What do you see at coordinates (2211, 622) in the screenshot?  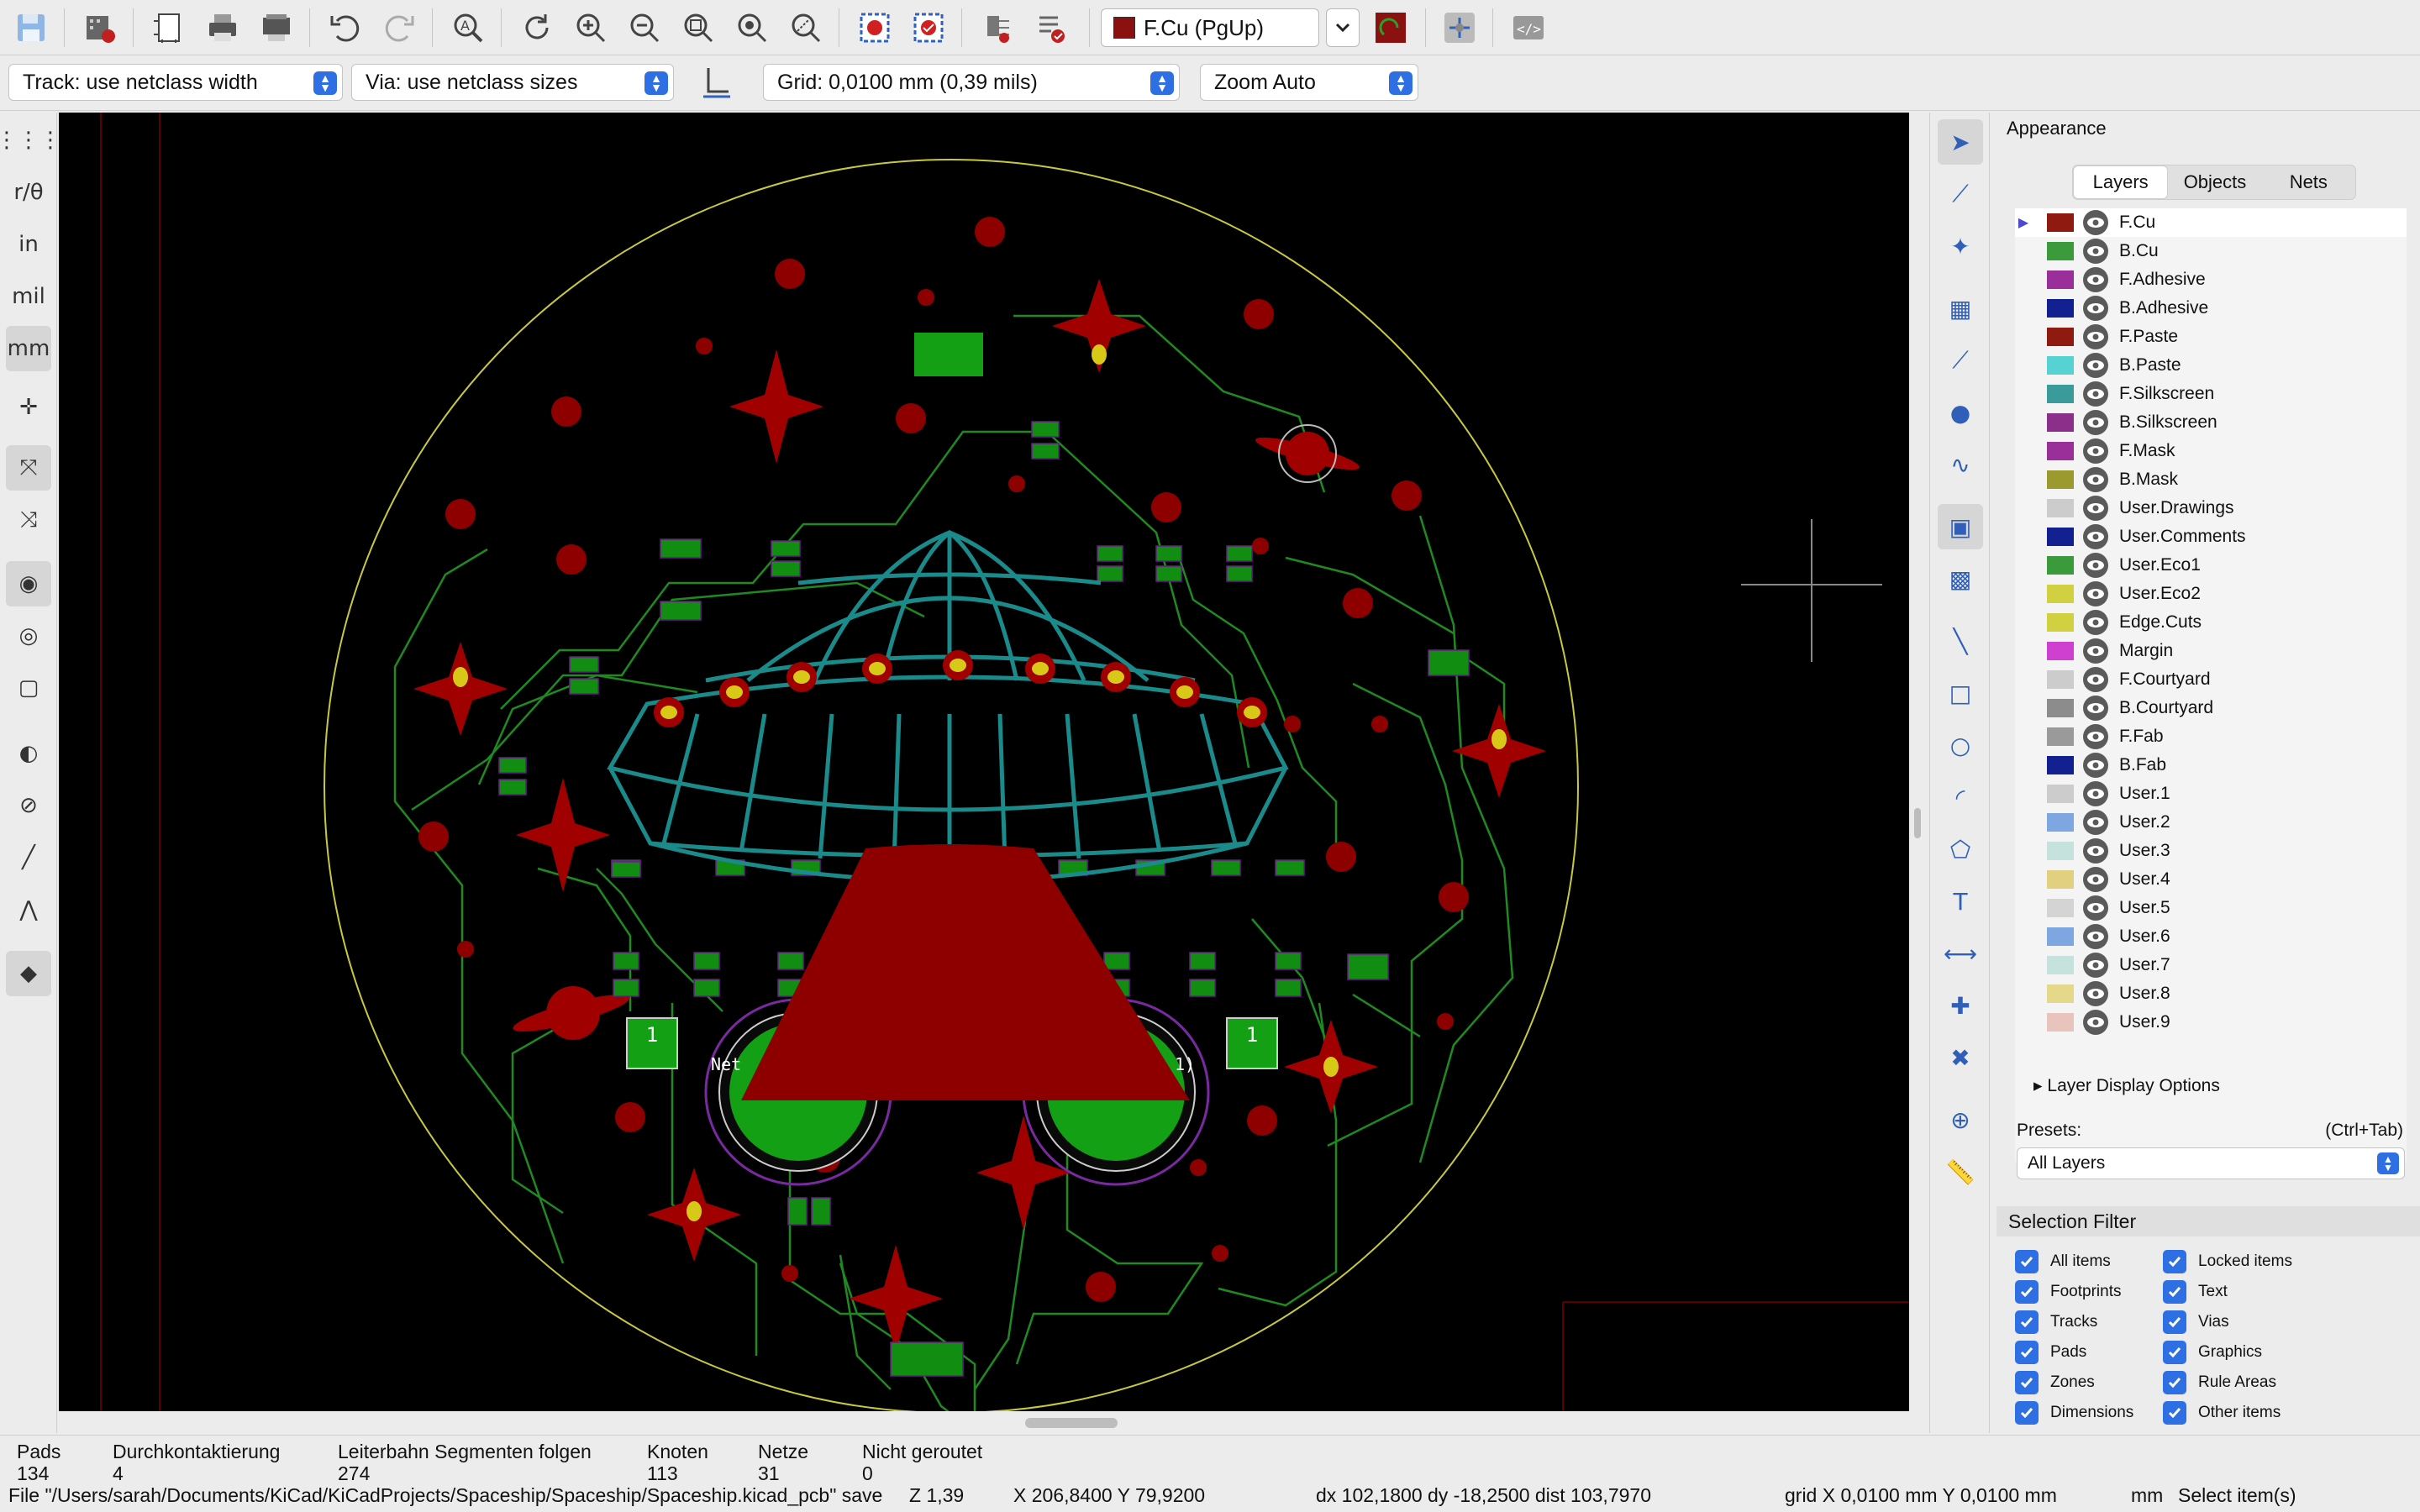 I see `layer-row: Edge.Cuts` at bounding box center [2211, 622].